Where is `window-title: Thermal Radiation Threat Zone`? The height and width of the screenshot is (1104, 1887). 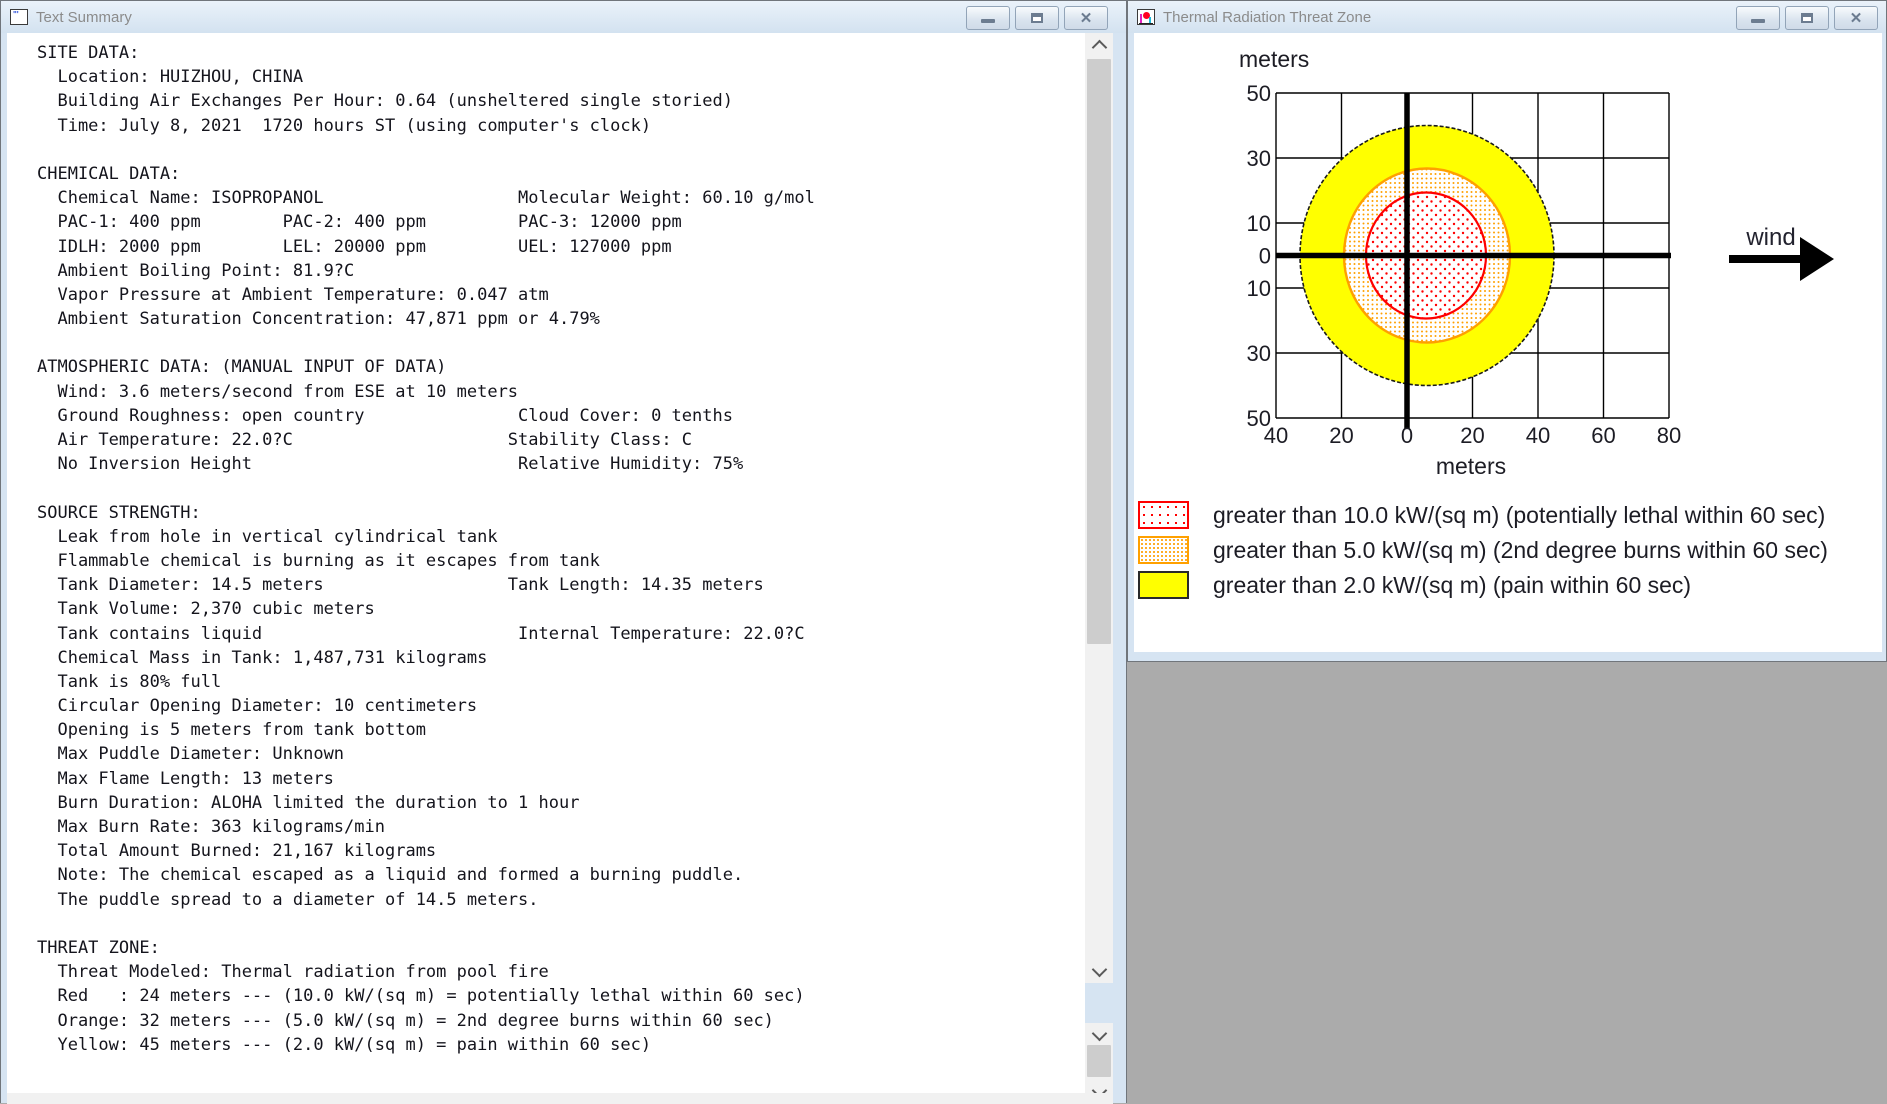
window-title: Thermal Radiation Threat Zone is located at coordinates (1267, 17).